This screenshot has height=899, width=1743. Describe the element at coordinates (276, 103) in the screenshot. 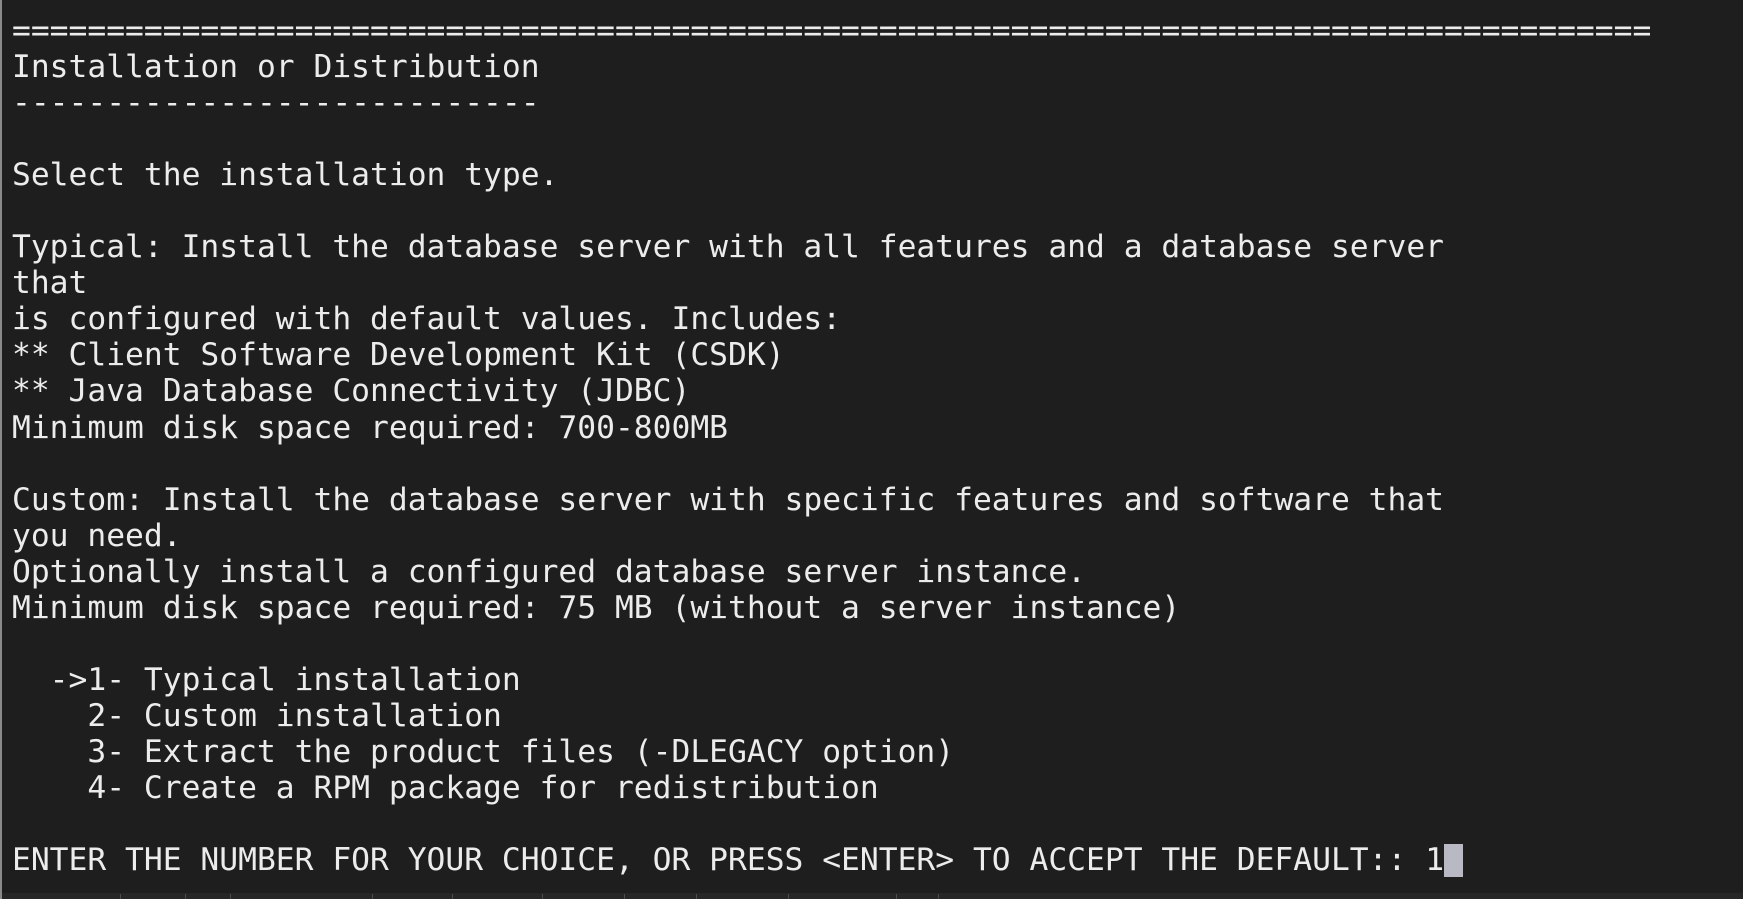

I see `title-underline: ----------------------------` at that location.